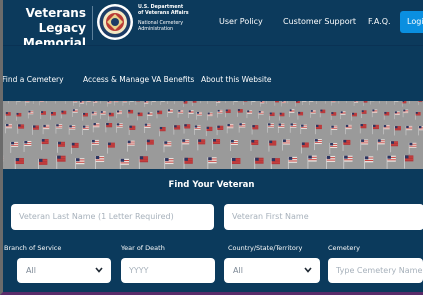 This screenshot has height=295, width=423. I want to click on cemetery-label: Cemetery, so click(344, 248).